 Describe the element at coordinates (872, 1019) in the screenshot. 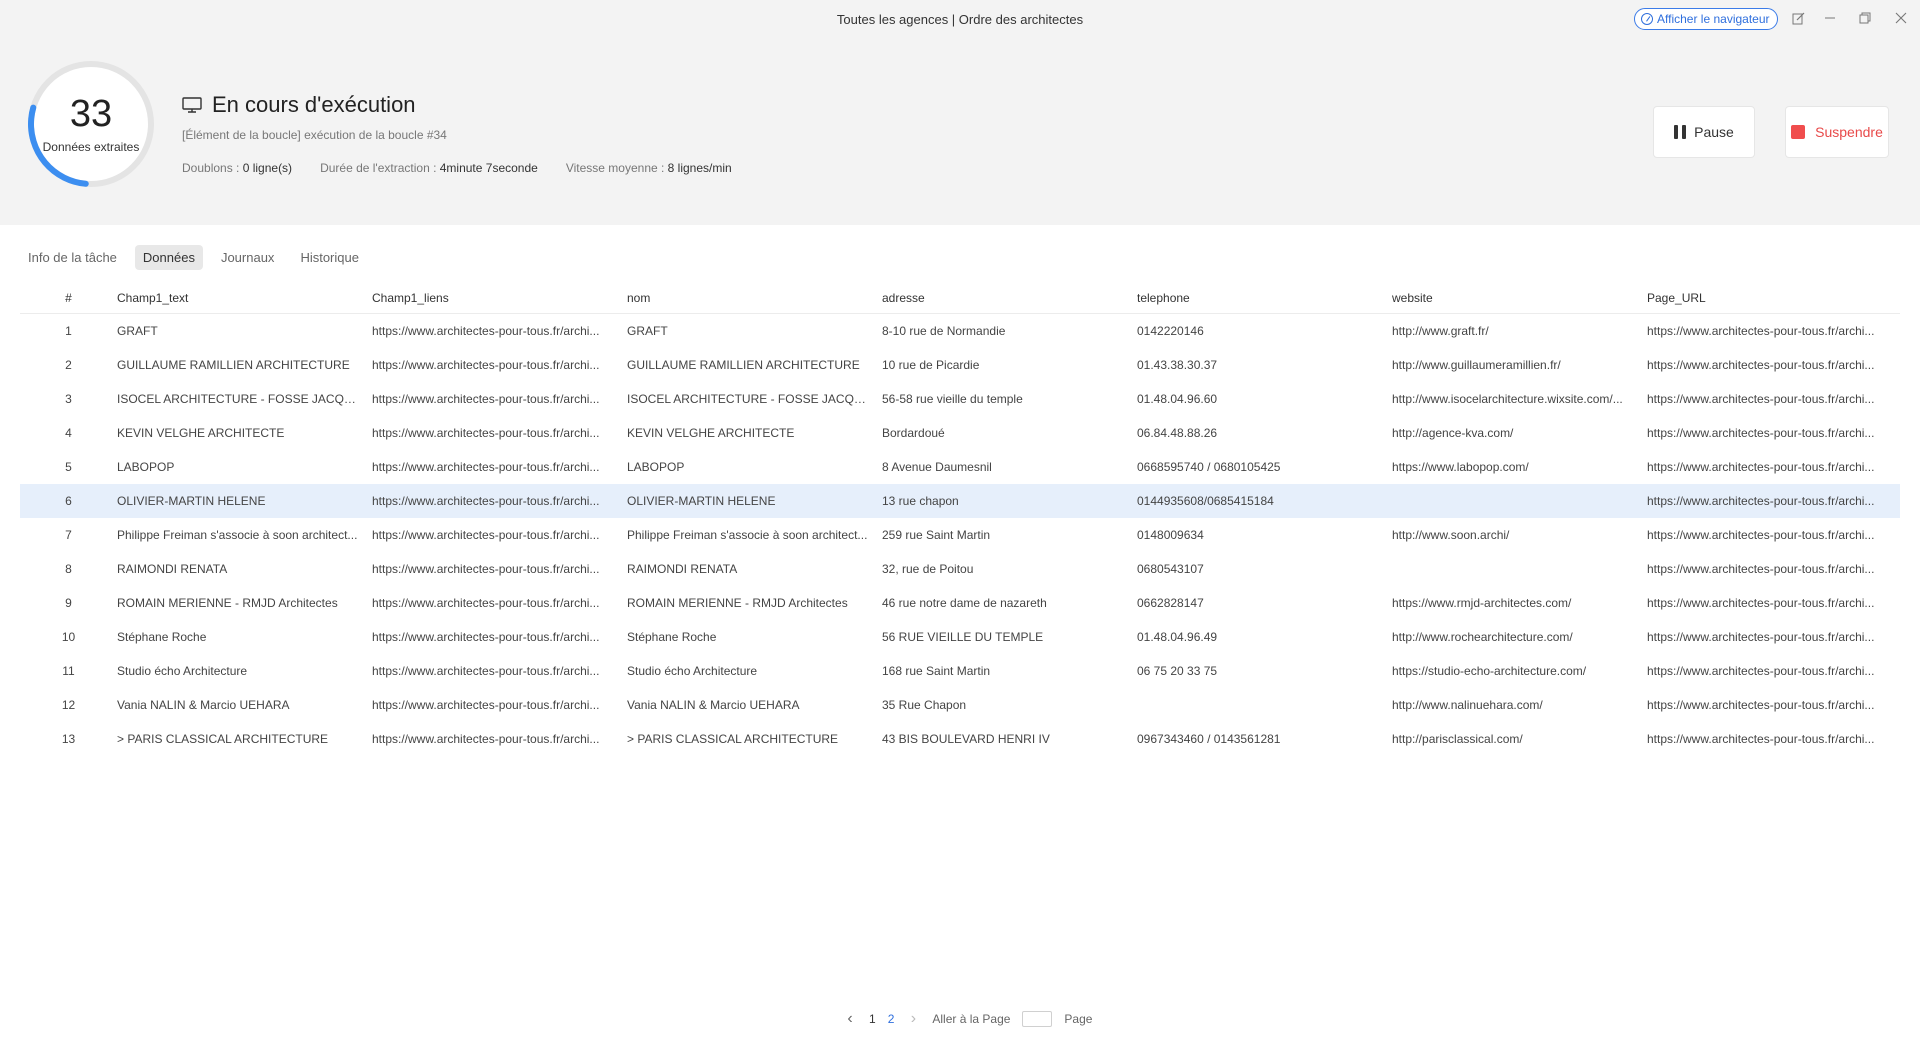

I see `page-1: 1` at that location.